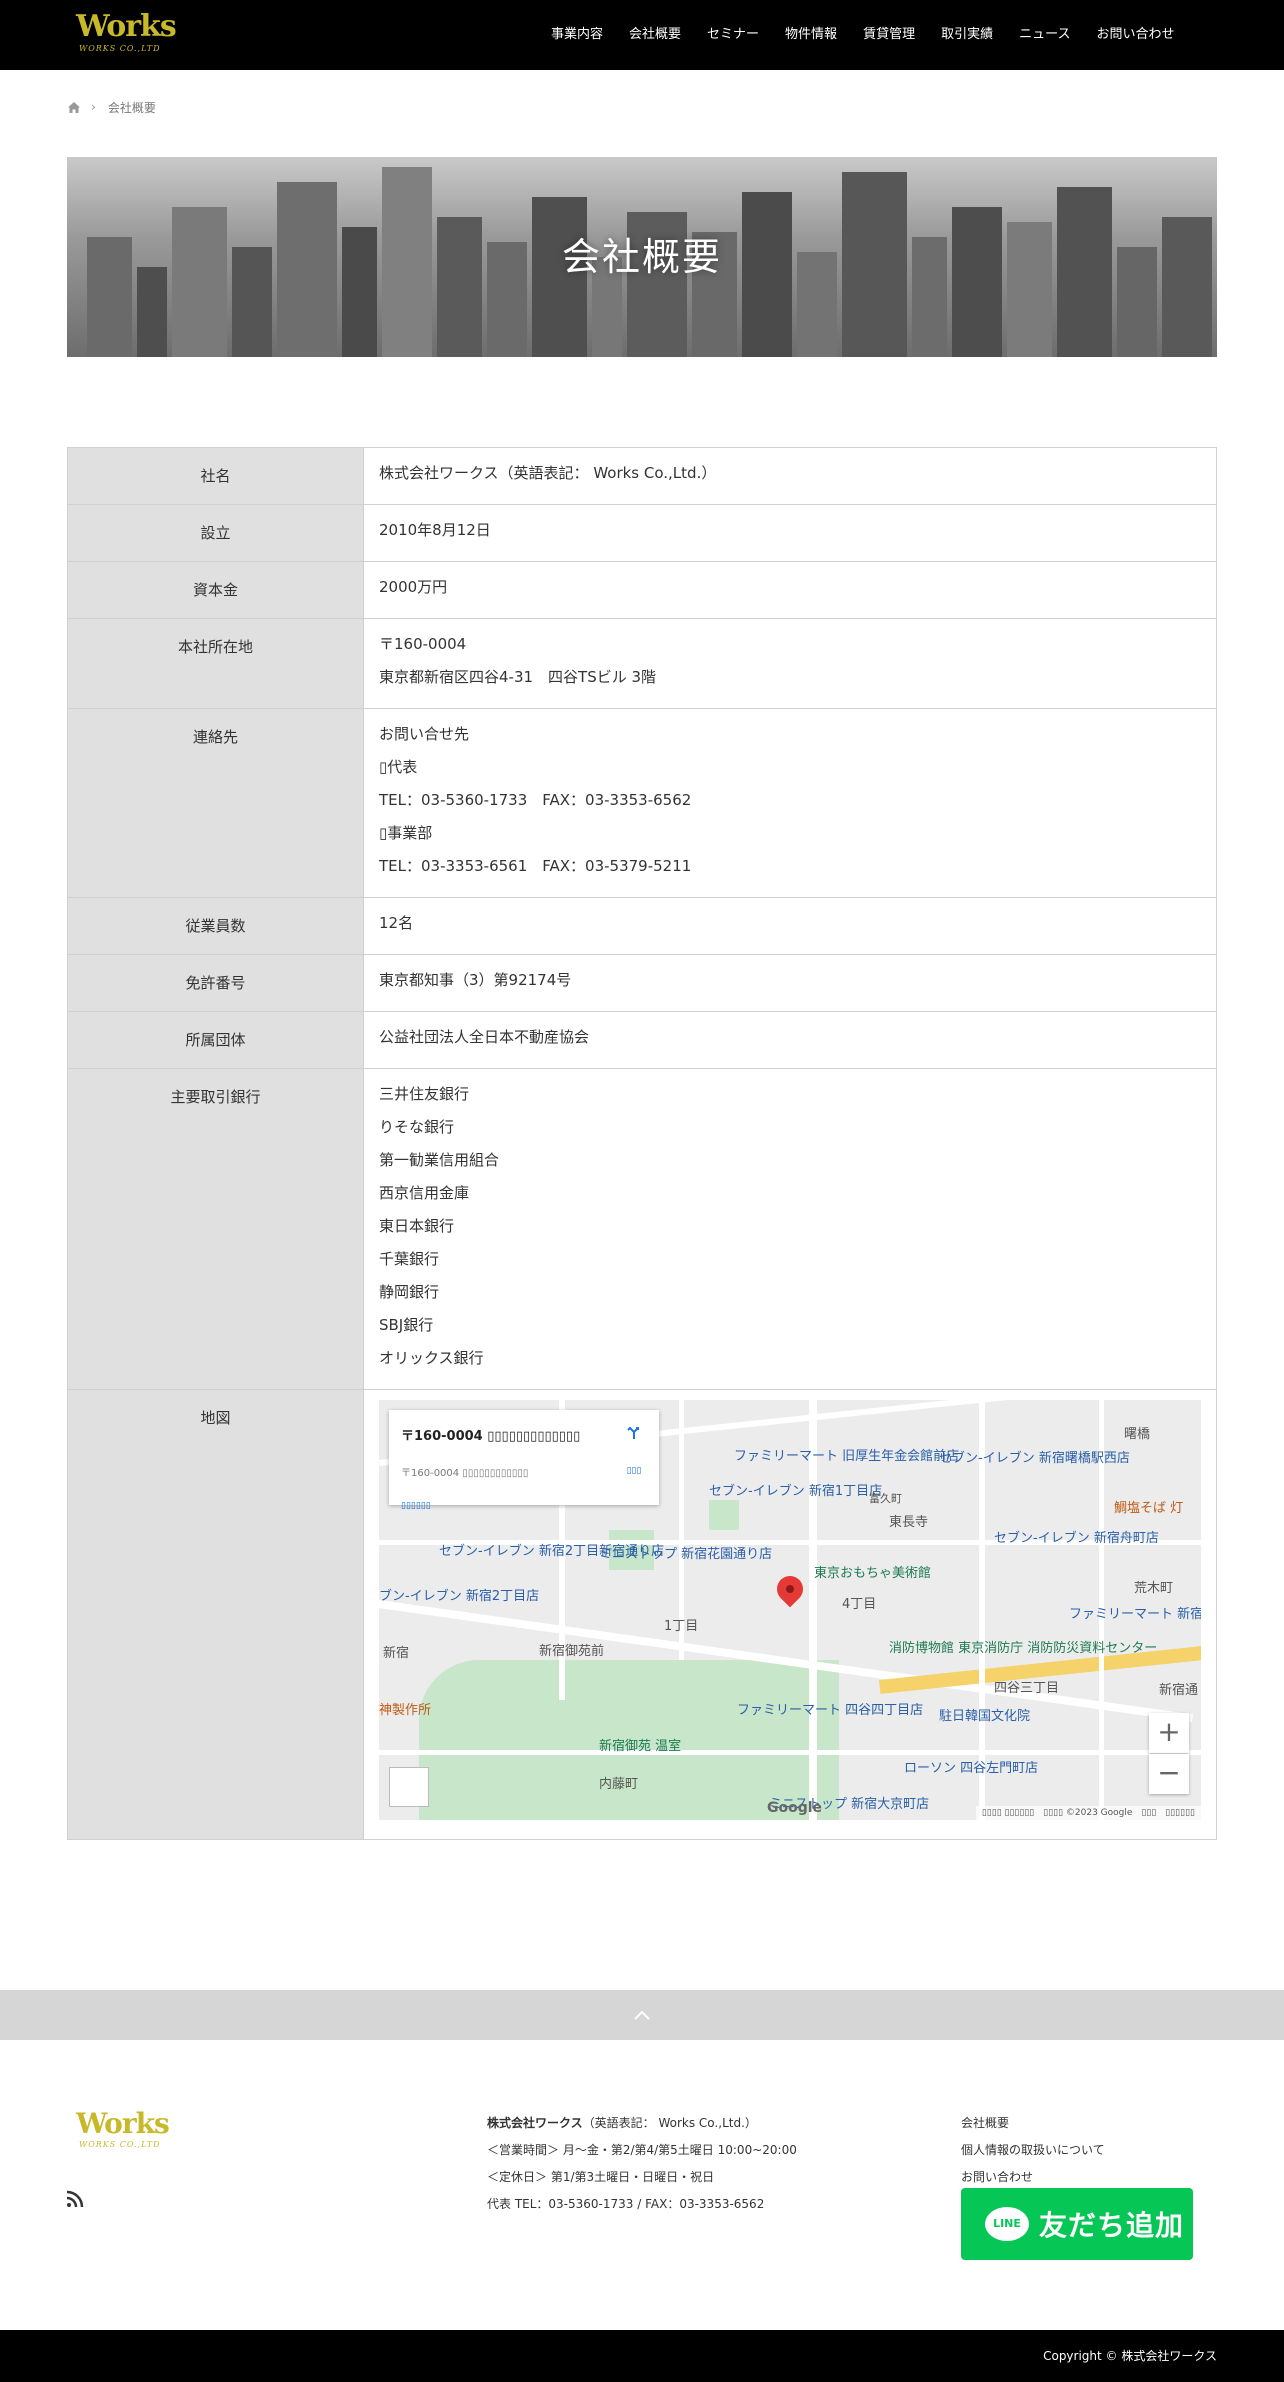  I want to click on site-logo: Works WORKS CO.,LTD, so click(126, 34).